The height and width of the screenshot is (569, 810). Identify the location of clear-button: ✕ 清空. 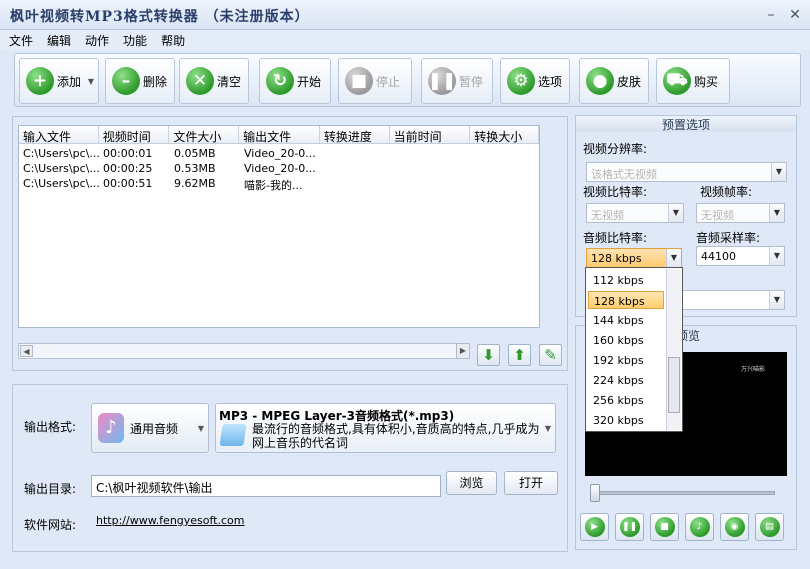
(214, 81).